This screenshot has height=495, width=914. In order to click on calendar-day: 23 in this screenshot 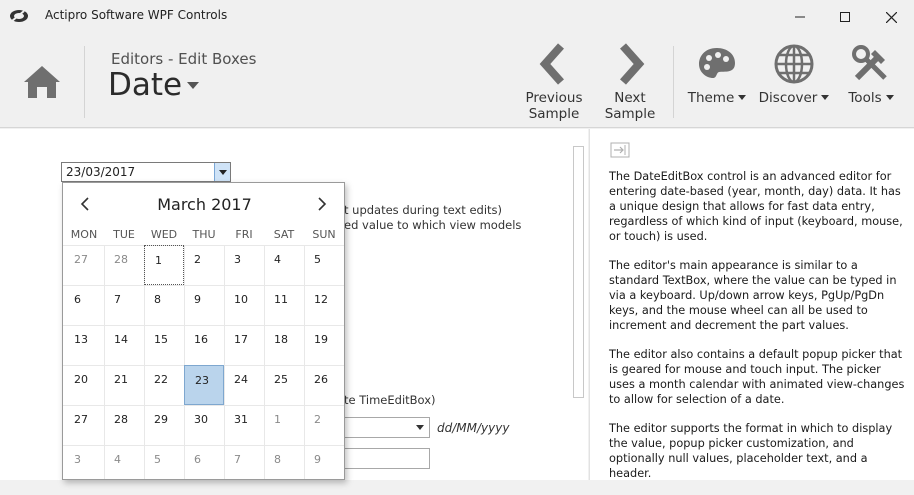, I will do `click(204, 385)`.